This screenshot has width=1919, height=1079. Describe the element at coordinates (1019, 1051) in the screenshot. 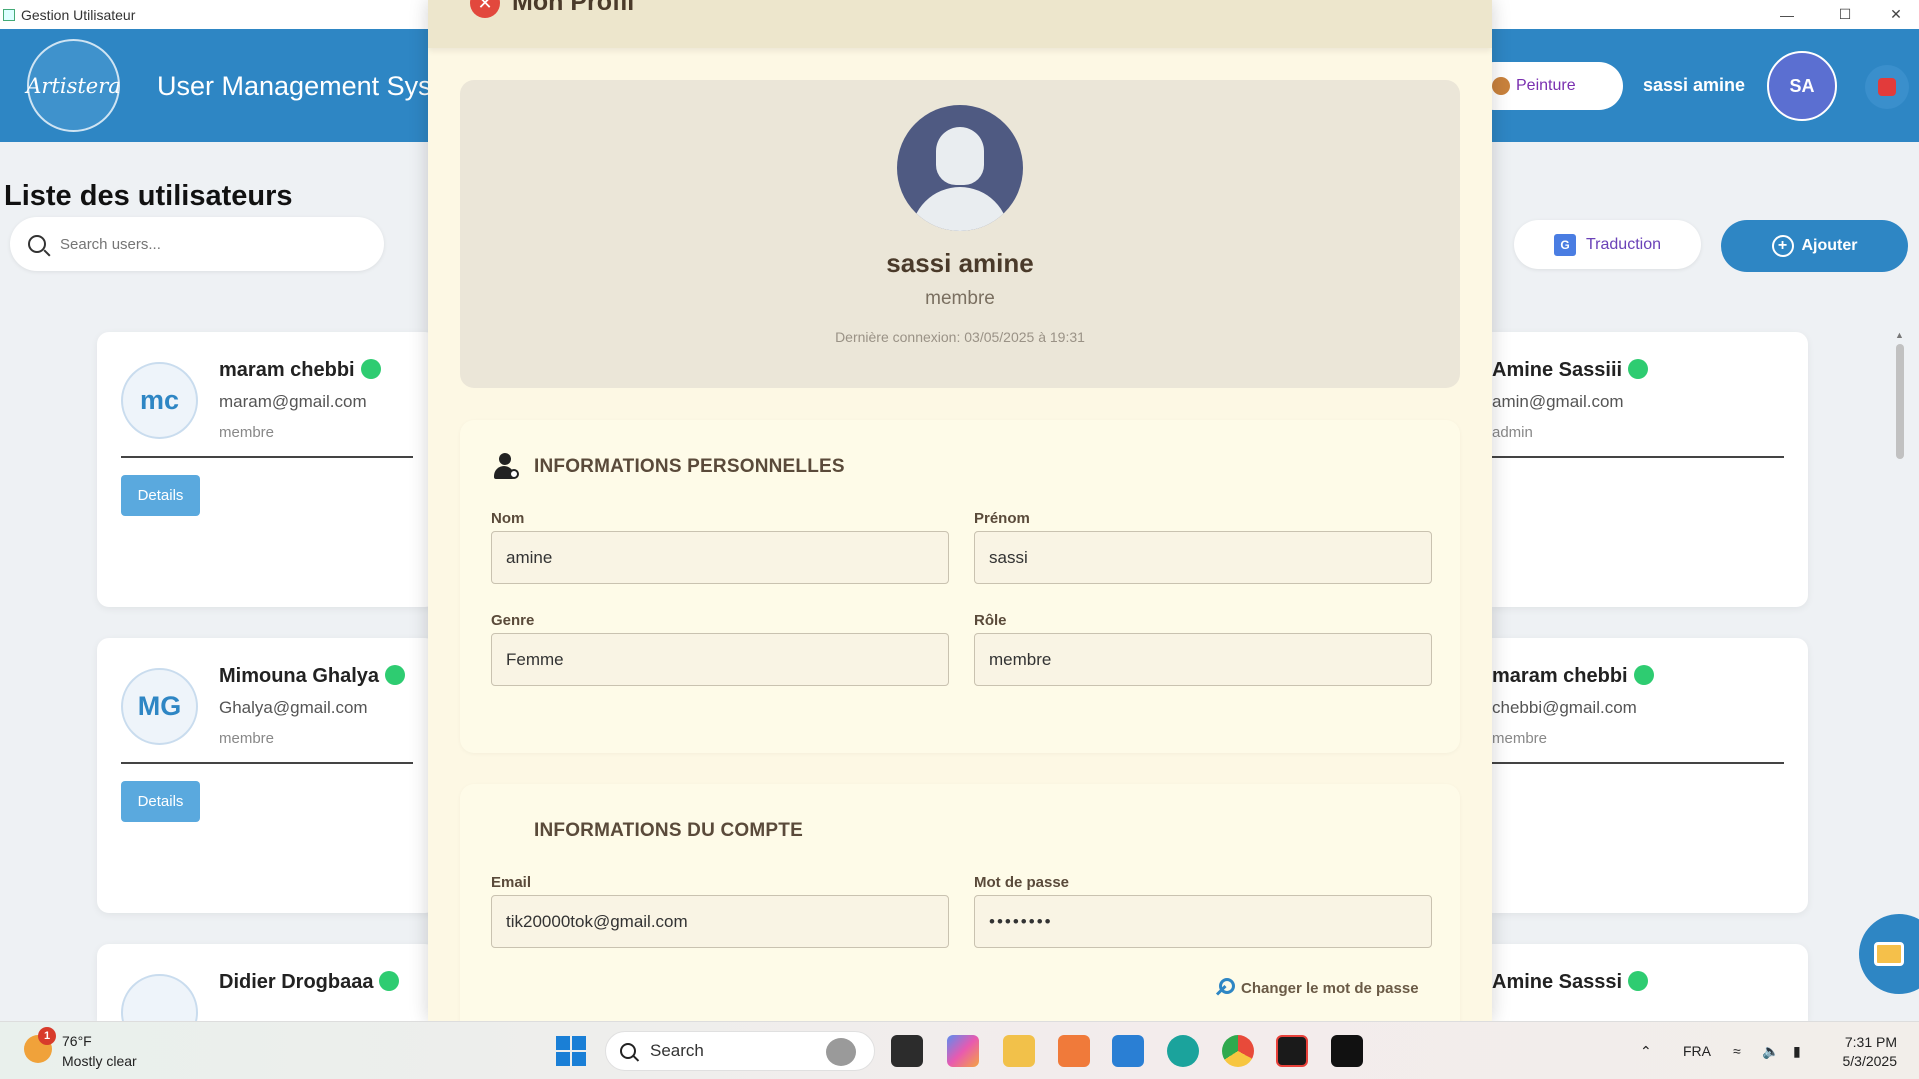

I see `file-explorer-icon` at that location.